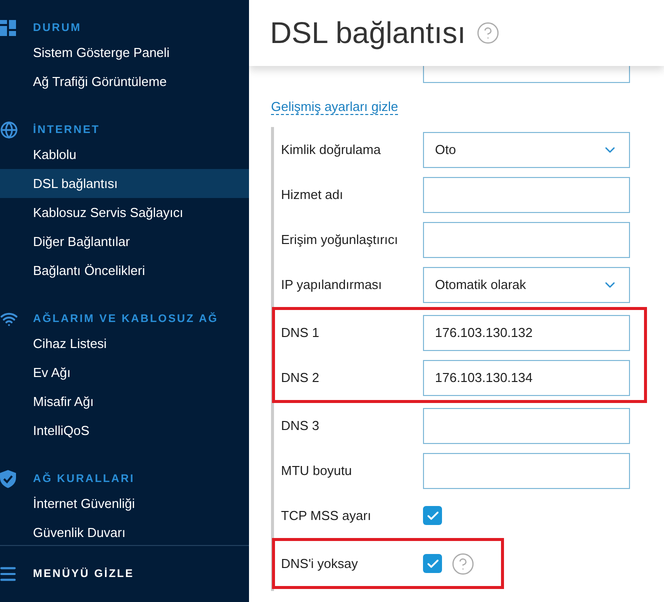 The image size is (664, 602). What do you see at coordinates (125, 319) in the screenshot?
I see `section-title: AĞLARIM VE KABLOSUZ AĞ` at bounding box center [125, 319].